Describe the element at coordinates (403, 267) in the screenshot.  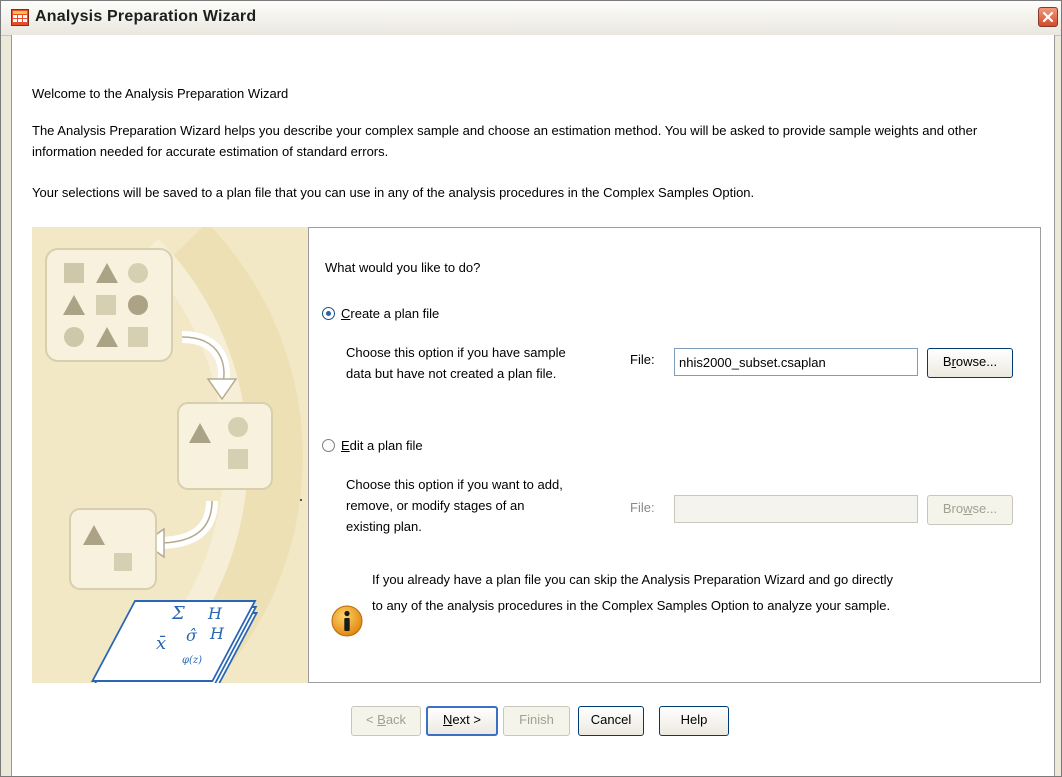
I see `options-question: What would you like to do?` at that location.